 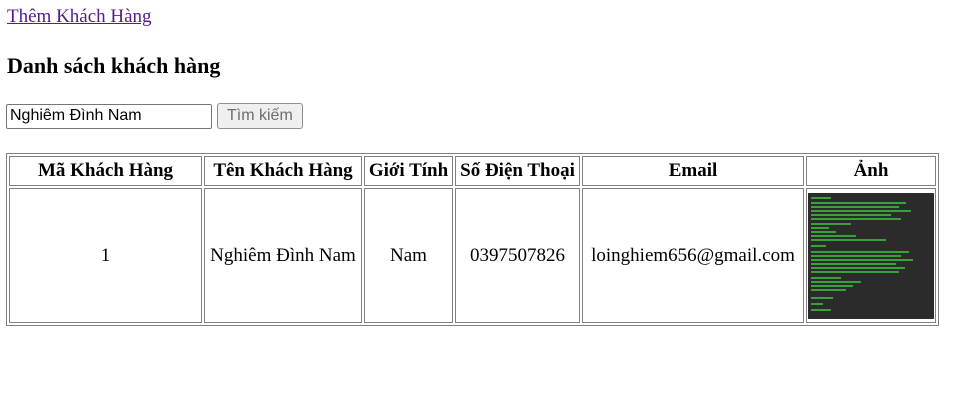 I want to click on cell-photo, so click(x=871, y=255).